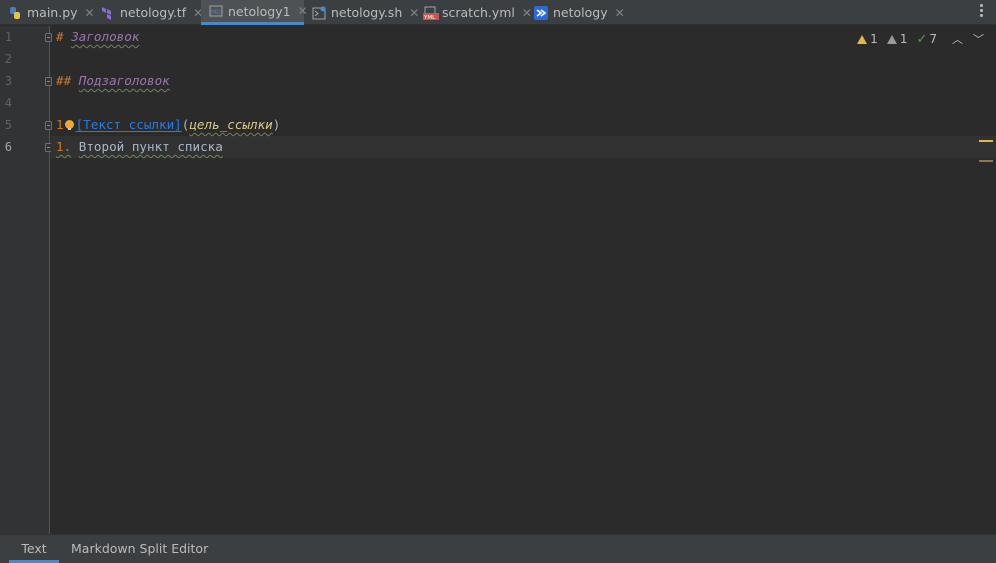  I want to click on markdown-file-icon: MD, so click(216, 11).